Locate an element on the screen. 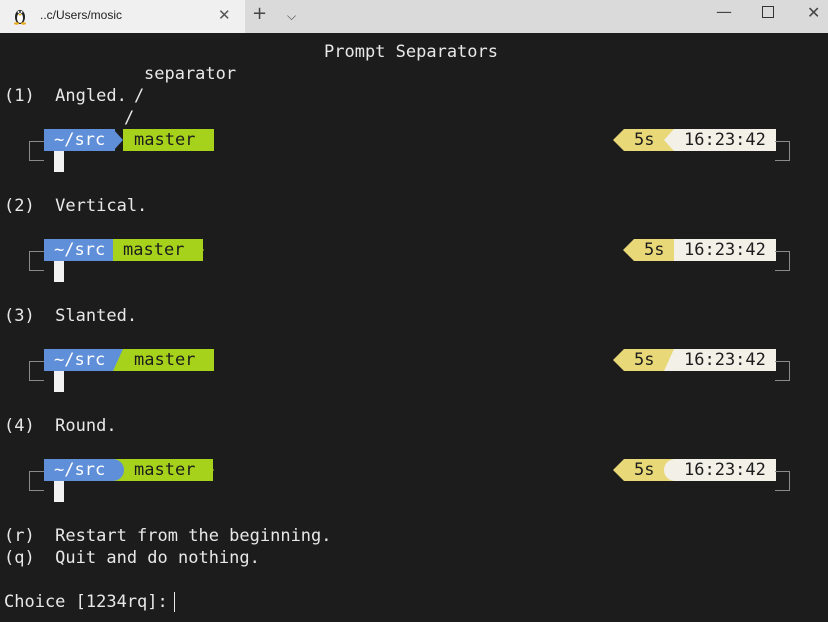 This screenshot has height=622, width=828. option-4-label: (4) Round. is located at coordinates (60, 426).